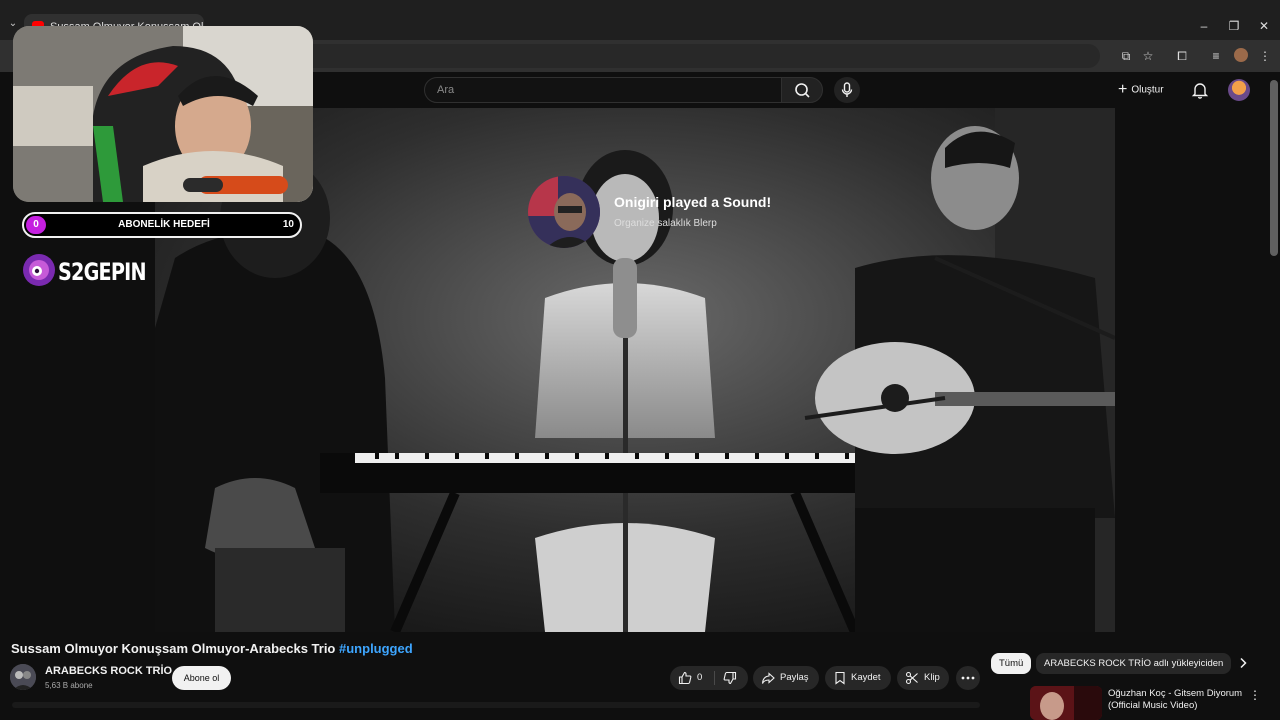  What do you see at coordinates (1265, 56) in the screenshot?
I see `browser-menu-icon: ⋮` at bounding box center [1265, 56].